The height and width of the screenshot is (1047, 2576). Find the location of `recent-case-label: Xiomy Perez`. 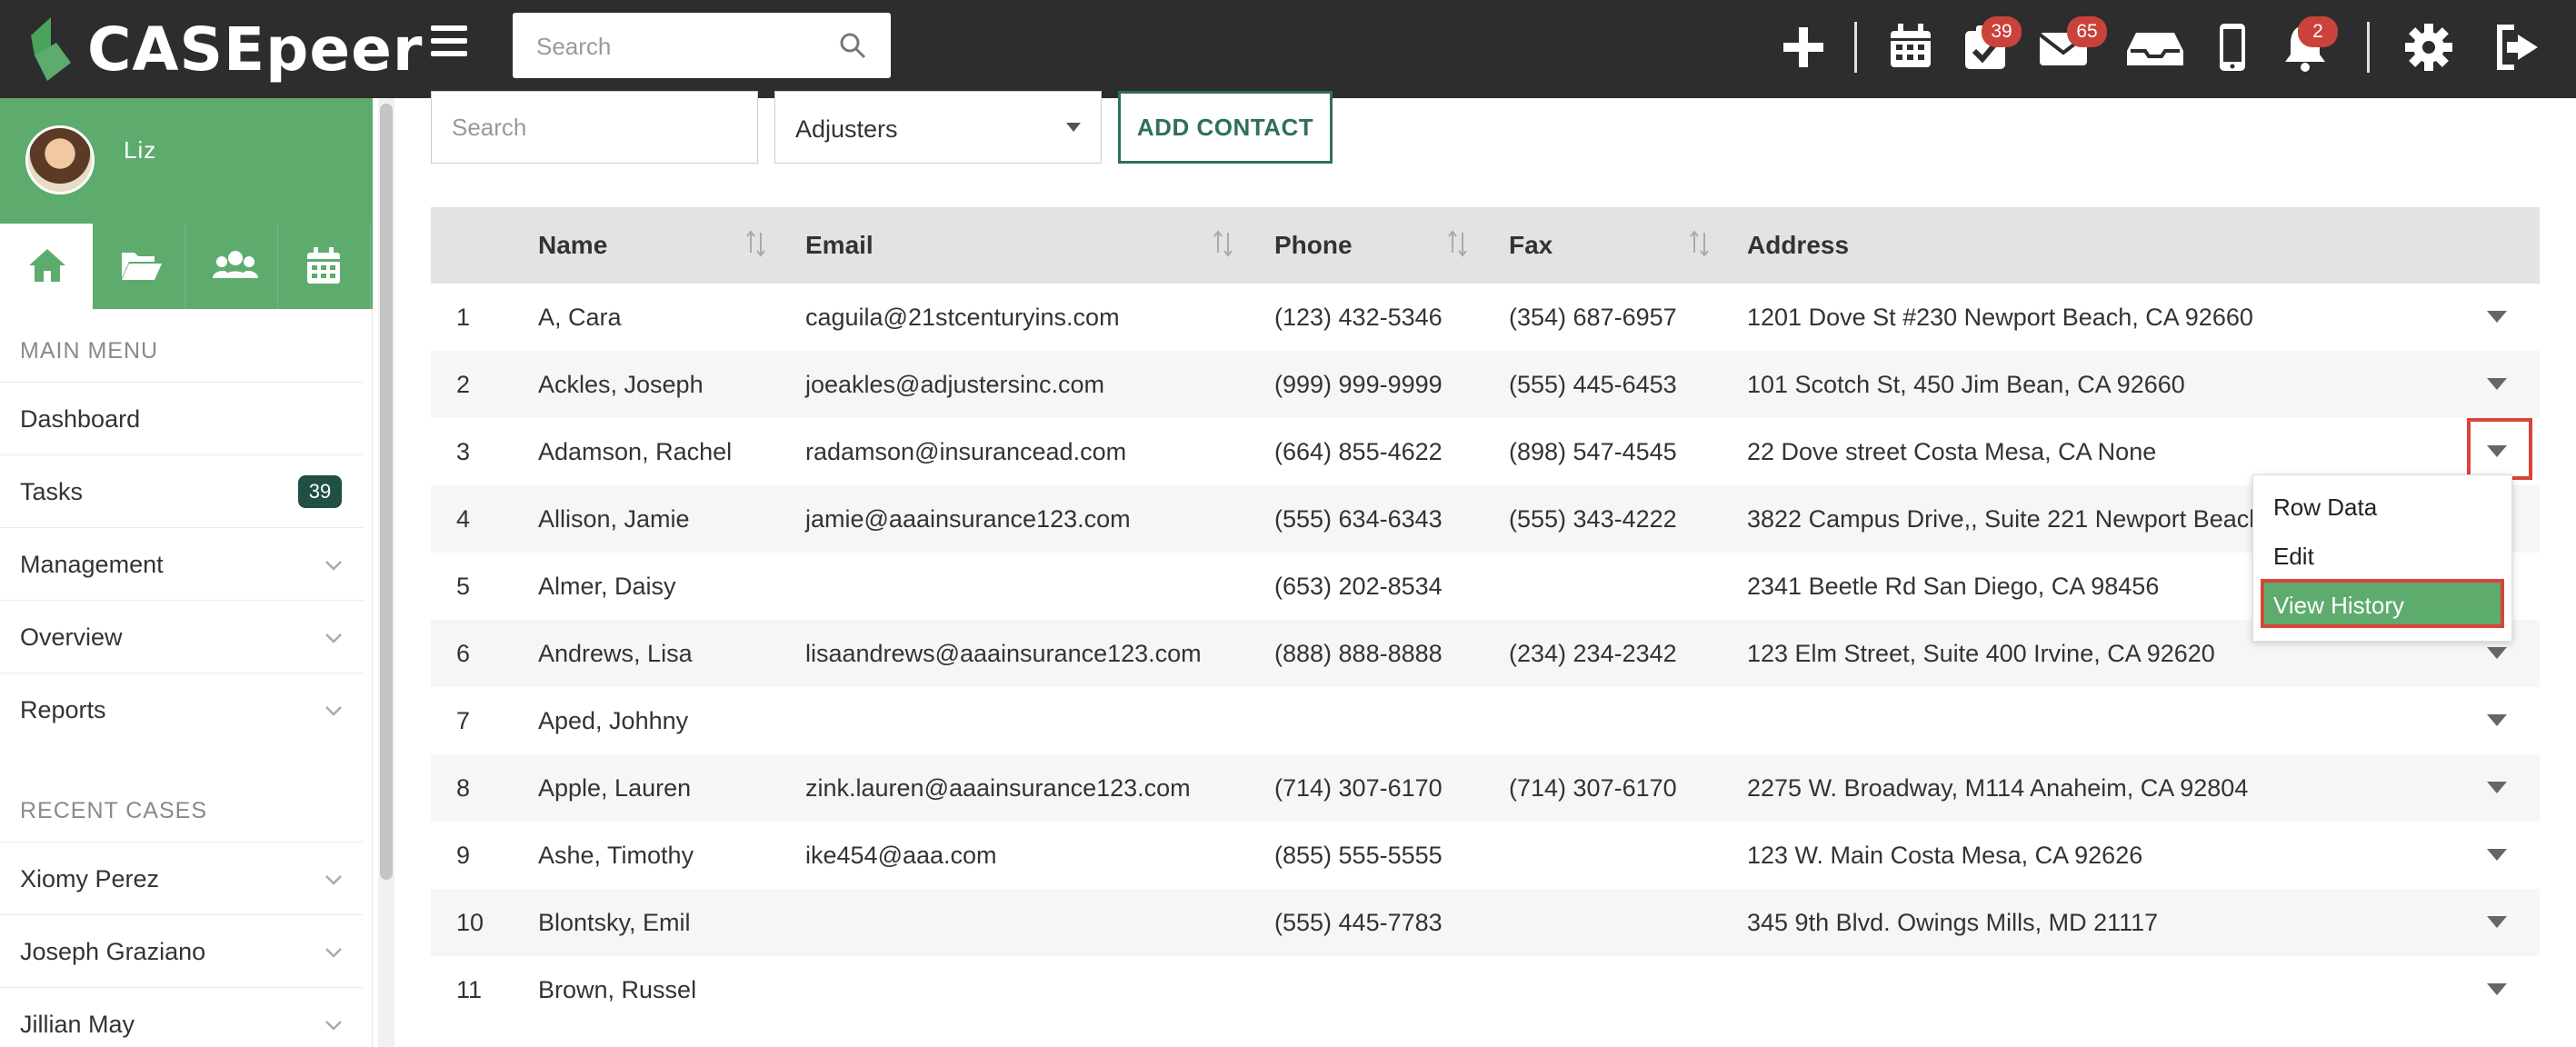

recent-case-label: Xiomy Perez is located at coordinates (90, 878).